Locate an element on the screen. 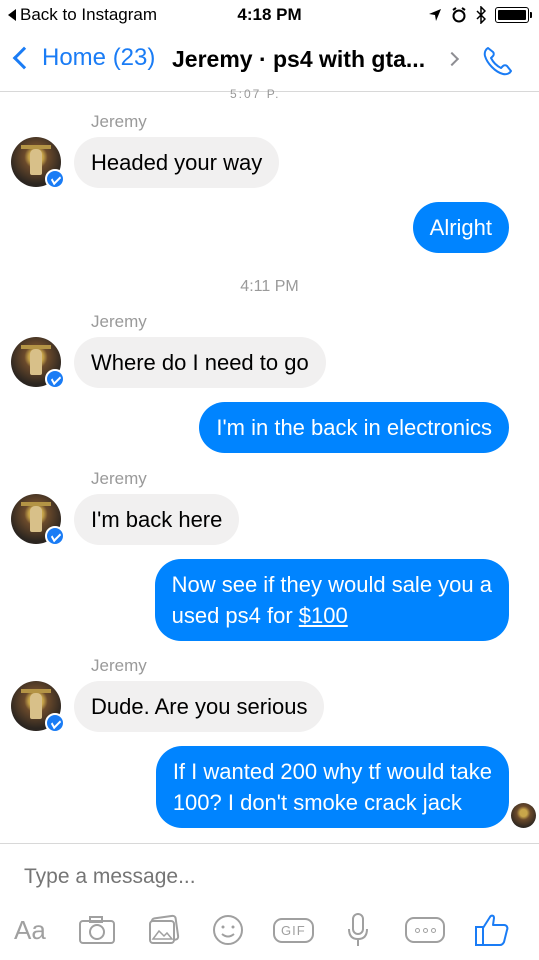  phone-call-icon is located at coordinates (498, 61).